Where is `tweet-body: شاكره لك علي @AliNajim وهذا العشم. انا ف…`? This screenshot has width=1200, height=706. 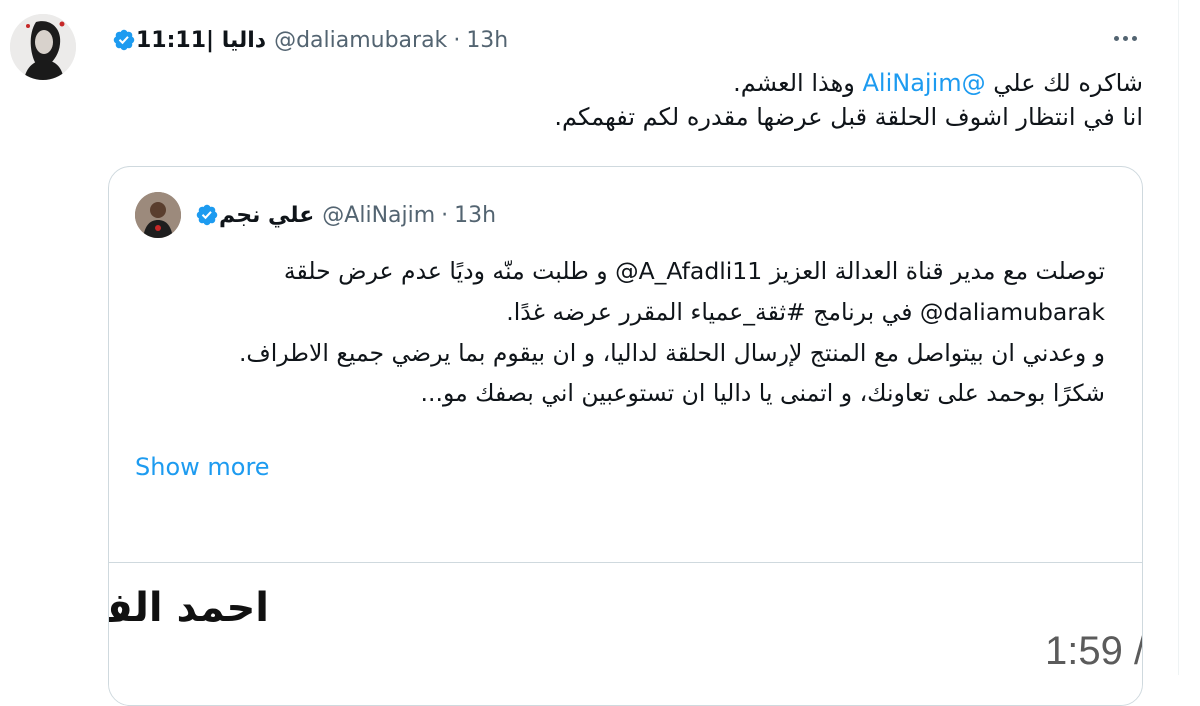 tweet-body: شاكره لك علي @AliNajim وهذا العشم. انا ف… is located at coordinates (721, 100).